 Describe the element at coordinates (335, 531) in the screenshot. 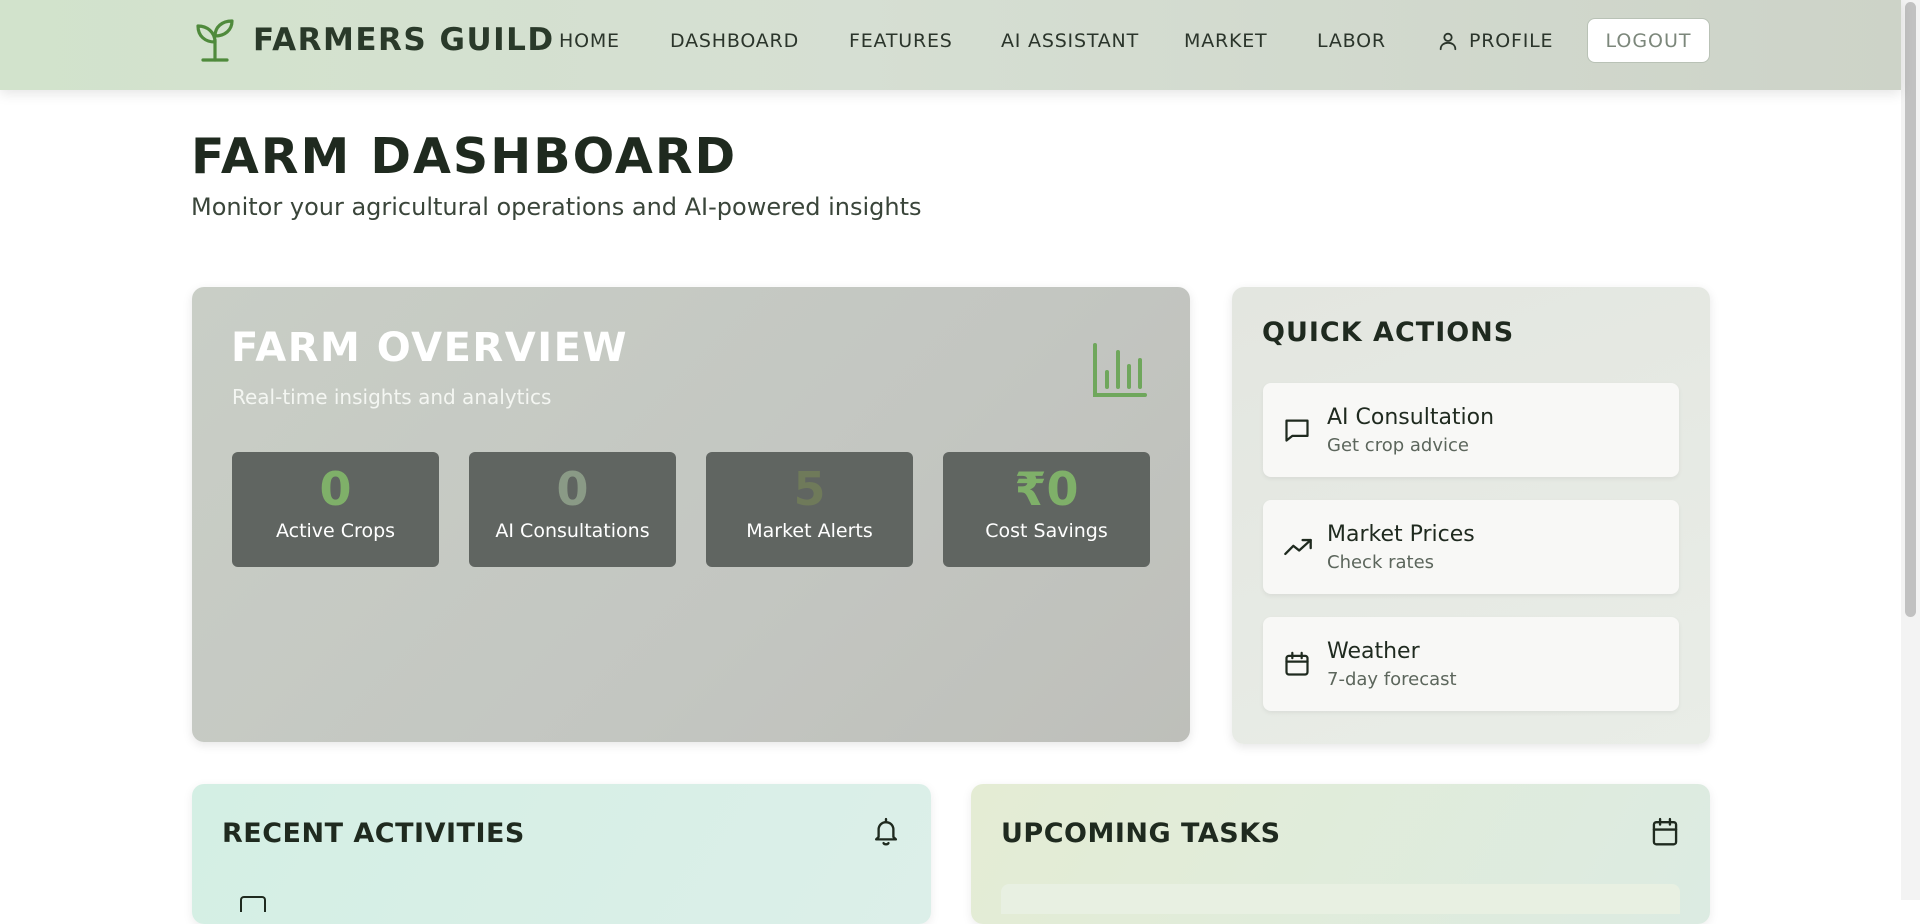

I see `stat-label: Active Crops` at that location.